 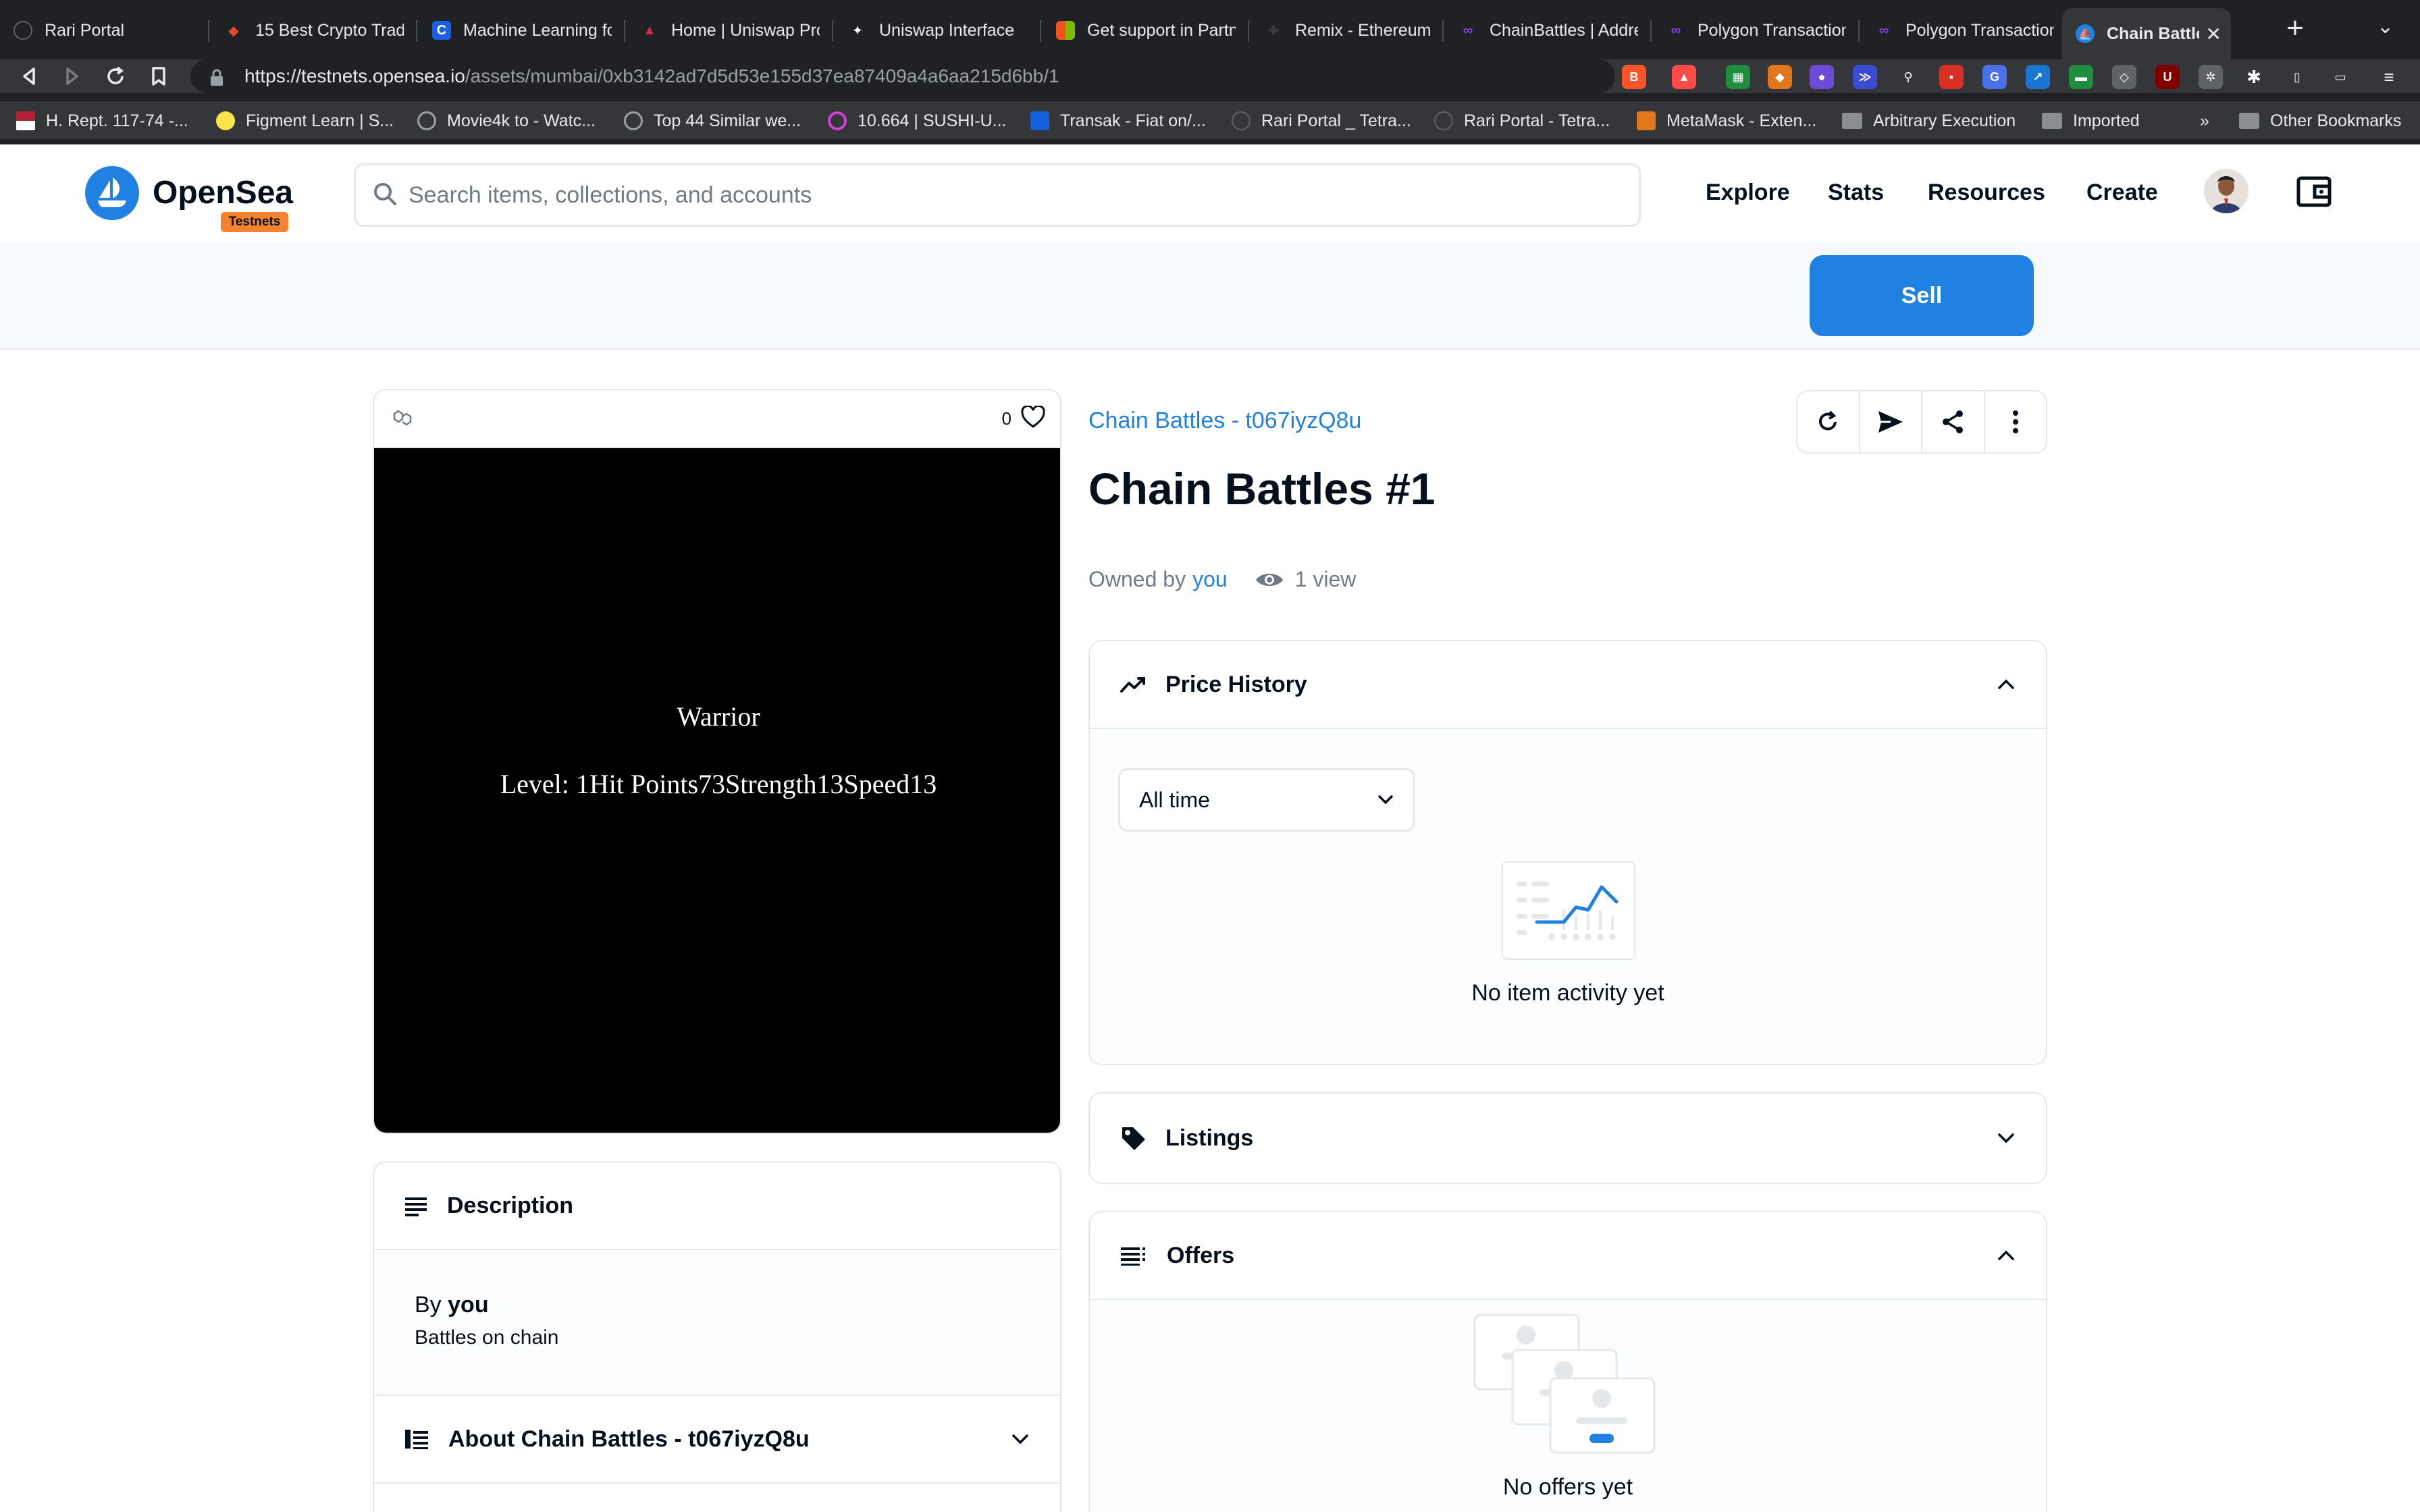 I want to click on listings-heading: Listings, so click(x=1209, y=1138).